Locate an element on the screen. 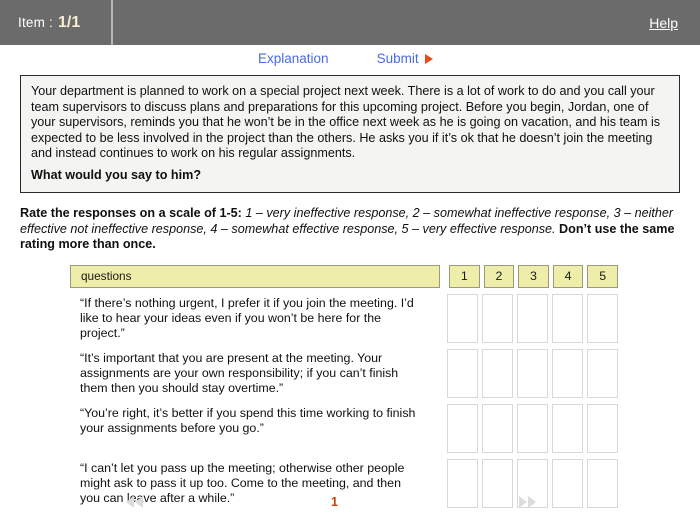  rating-cell-r3-c3 is located at coordinates (532, 428).